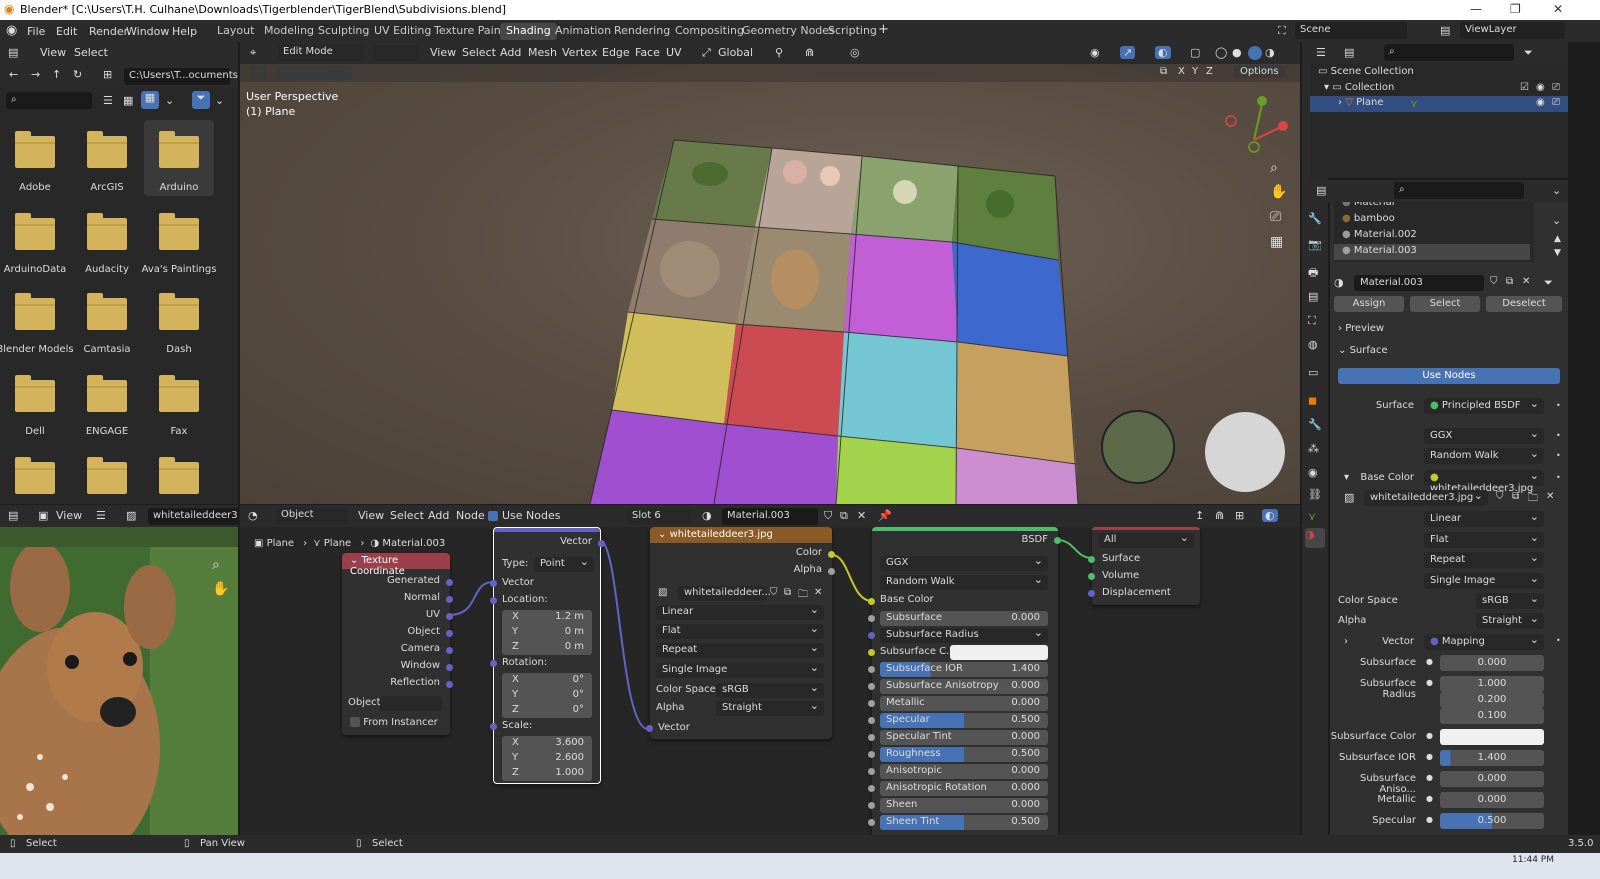 This screenshot has height=879, width=1600. What do you see at coordinates (107, 475) in the screenshot?
I see `folder-item` at bounding box center [107, 475].